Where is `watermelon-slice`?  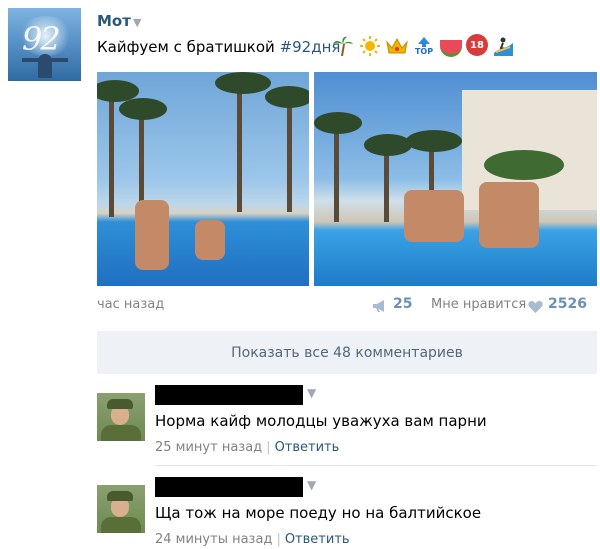 watermelon-slice is located at coordinates (451, 48).